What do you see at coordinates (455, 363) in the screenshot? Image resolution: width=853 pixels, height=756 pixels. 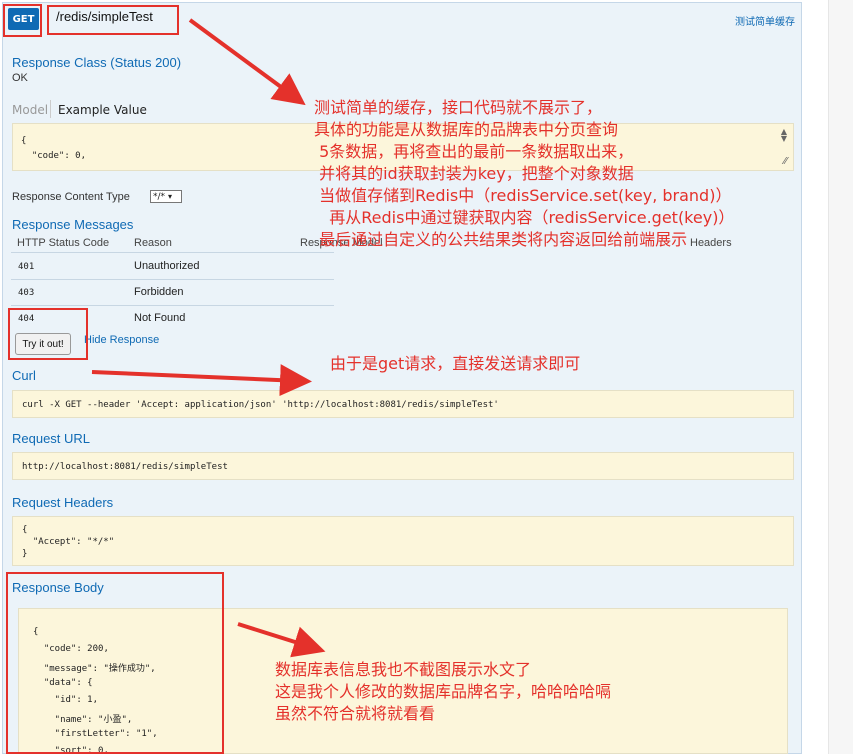 I see `annotation-note-2: 由于是get请求，直接发送请求即可` at bounding box center [455, 363].